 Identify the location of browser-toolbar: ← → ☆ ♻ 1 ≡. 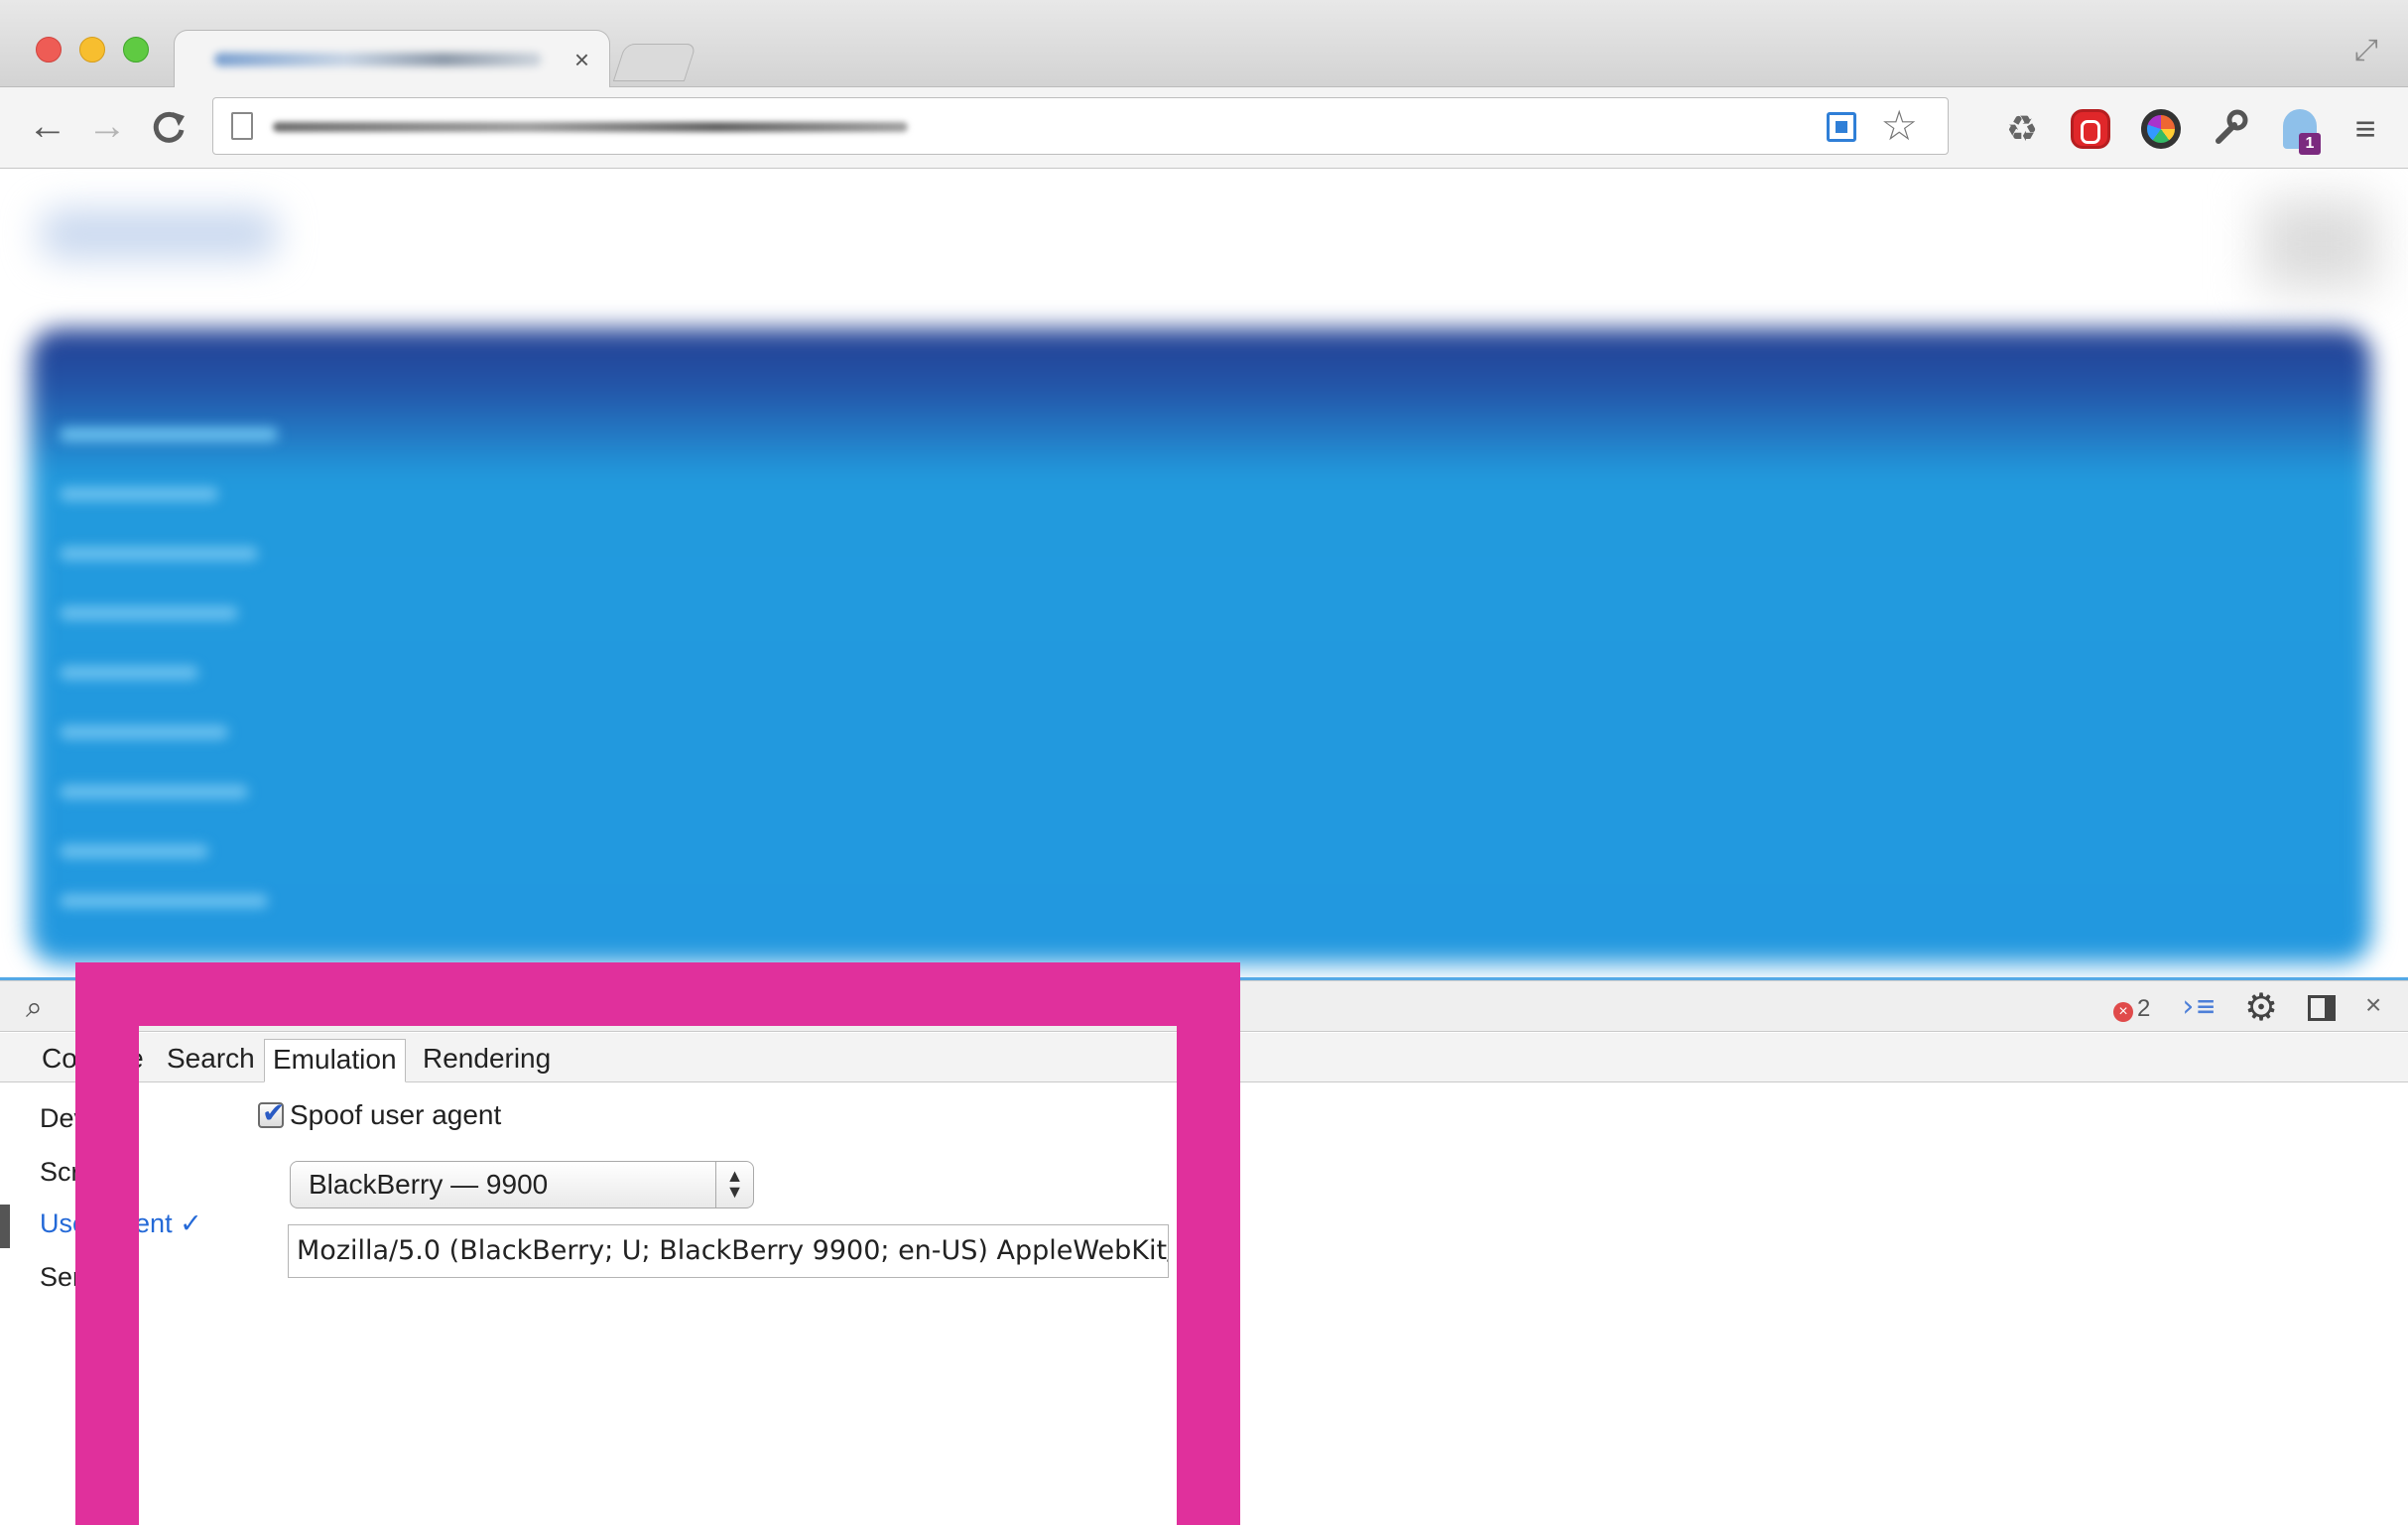
(1204, 128).